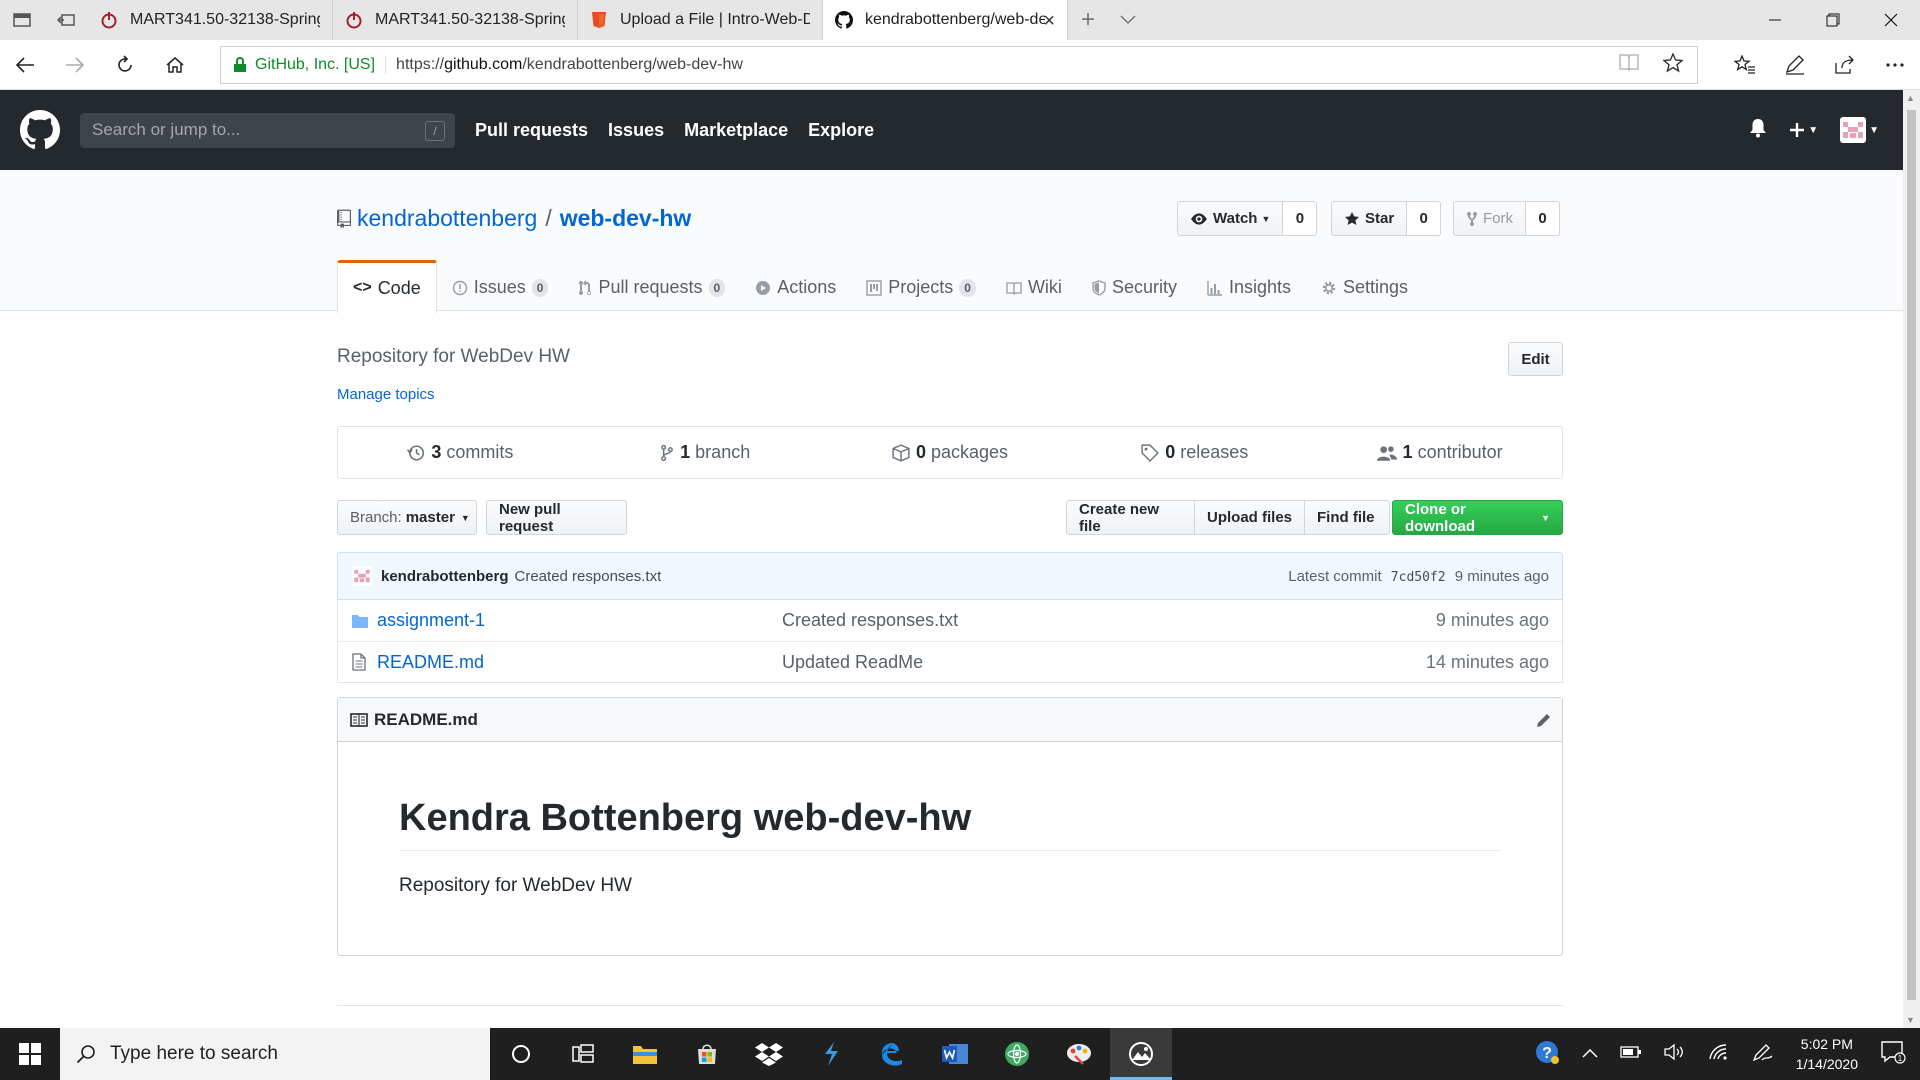 This screenshot has width=1920, height=1080. What do you see at coordinates (75, 65) in the screenshot?
I see `forward-icon` at bounding box center [75, 65].